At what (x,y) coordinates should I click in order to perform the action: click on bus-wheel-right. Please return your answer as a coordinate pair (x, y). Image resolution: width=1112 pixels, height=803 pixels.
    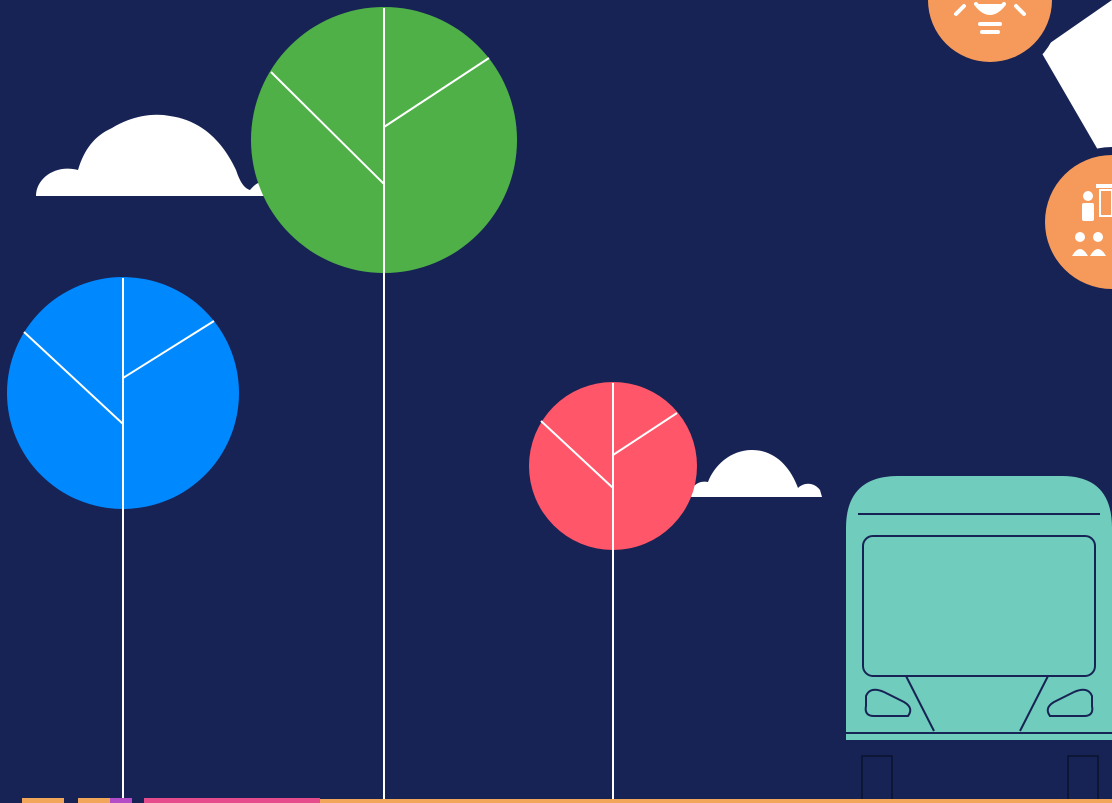
    Looking at the image, I should click on (1083, 779).